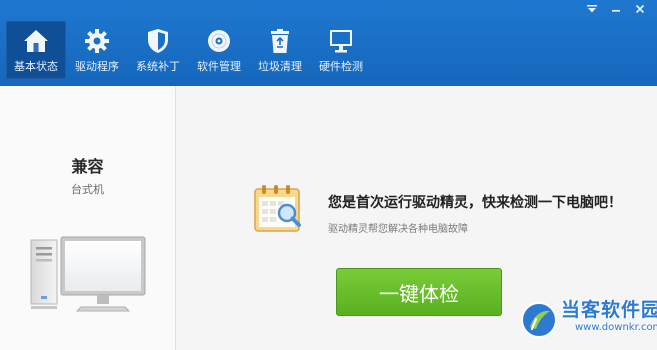 The image size is (657, 350). Describe the element at coordinates (419, 292) in the screenshot. I see `one-click-check-button: 一键体检` at that location.